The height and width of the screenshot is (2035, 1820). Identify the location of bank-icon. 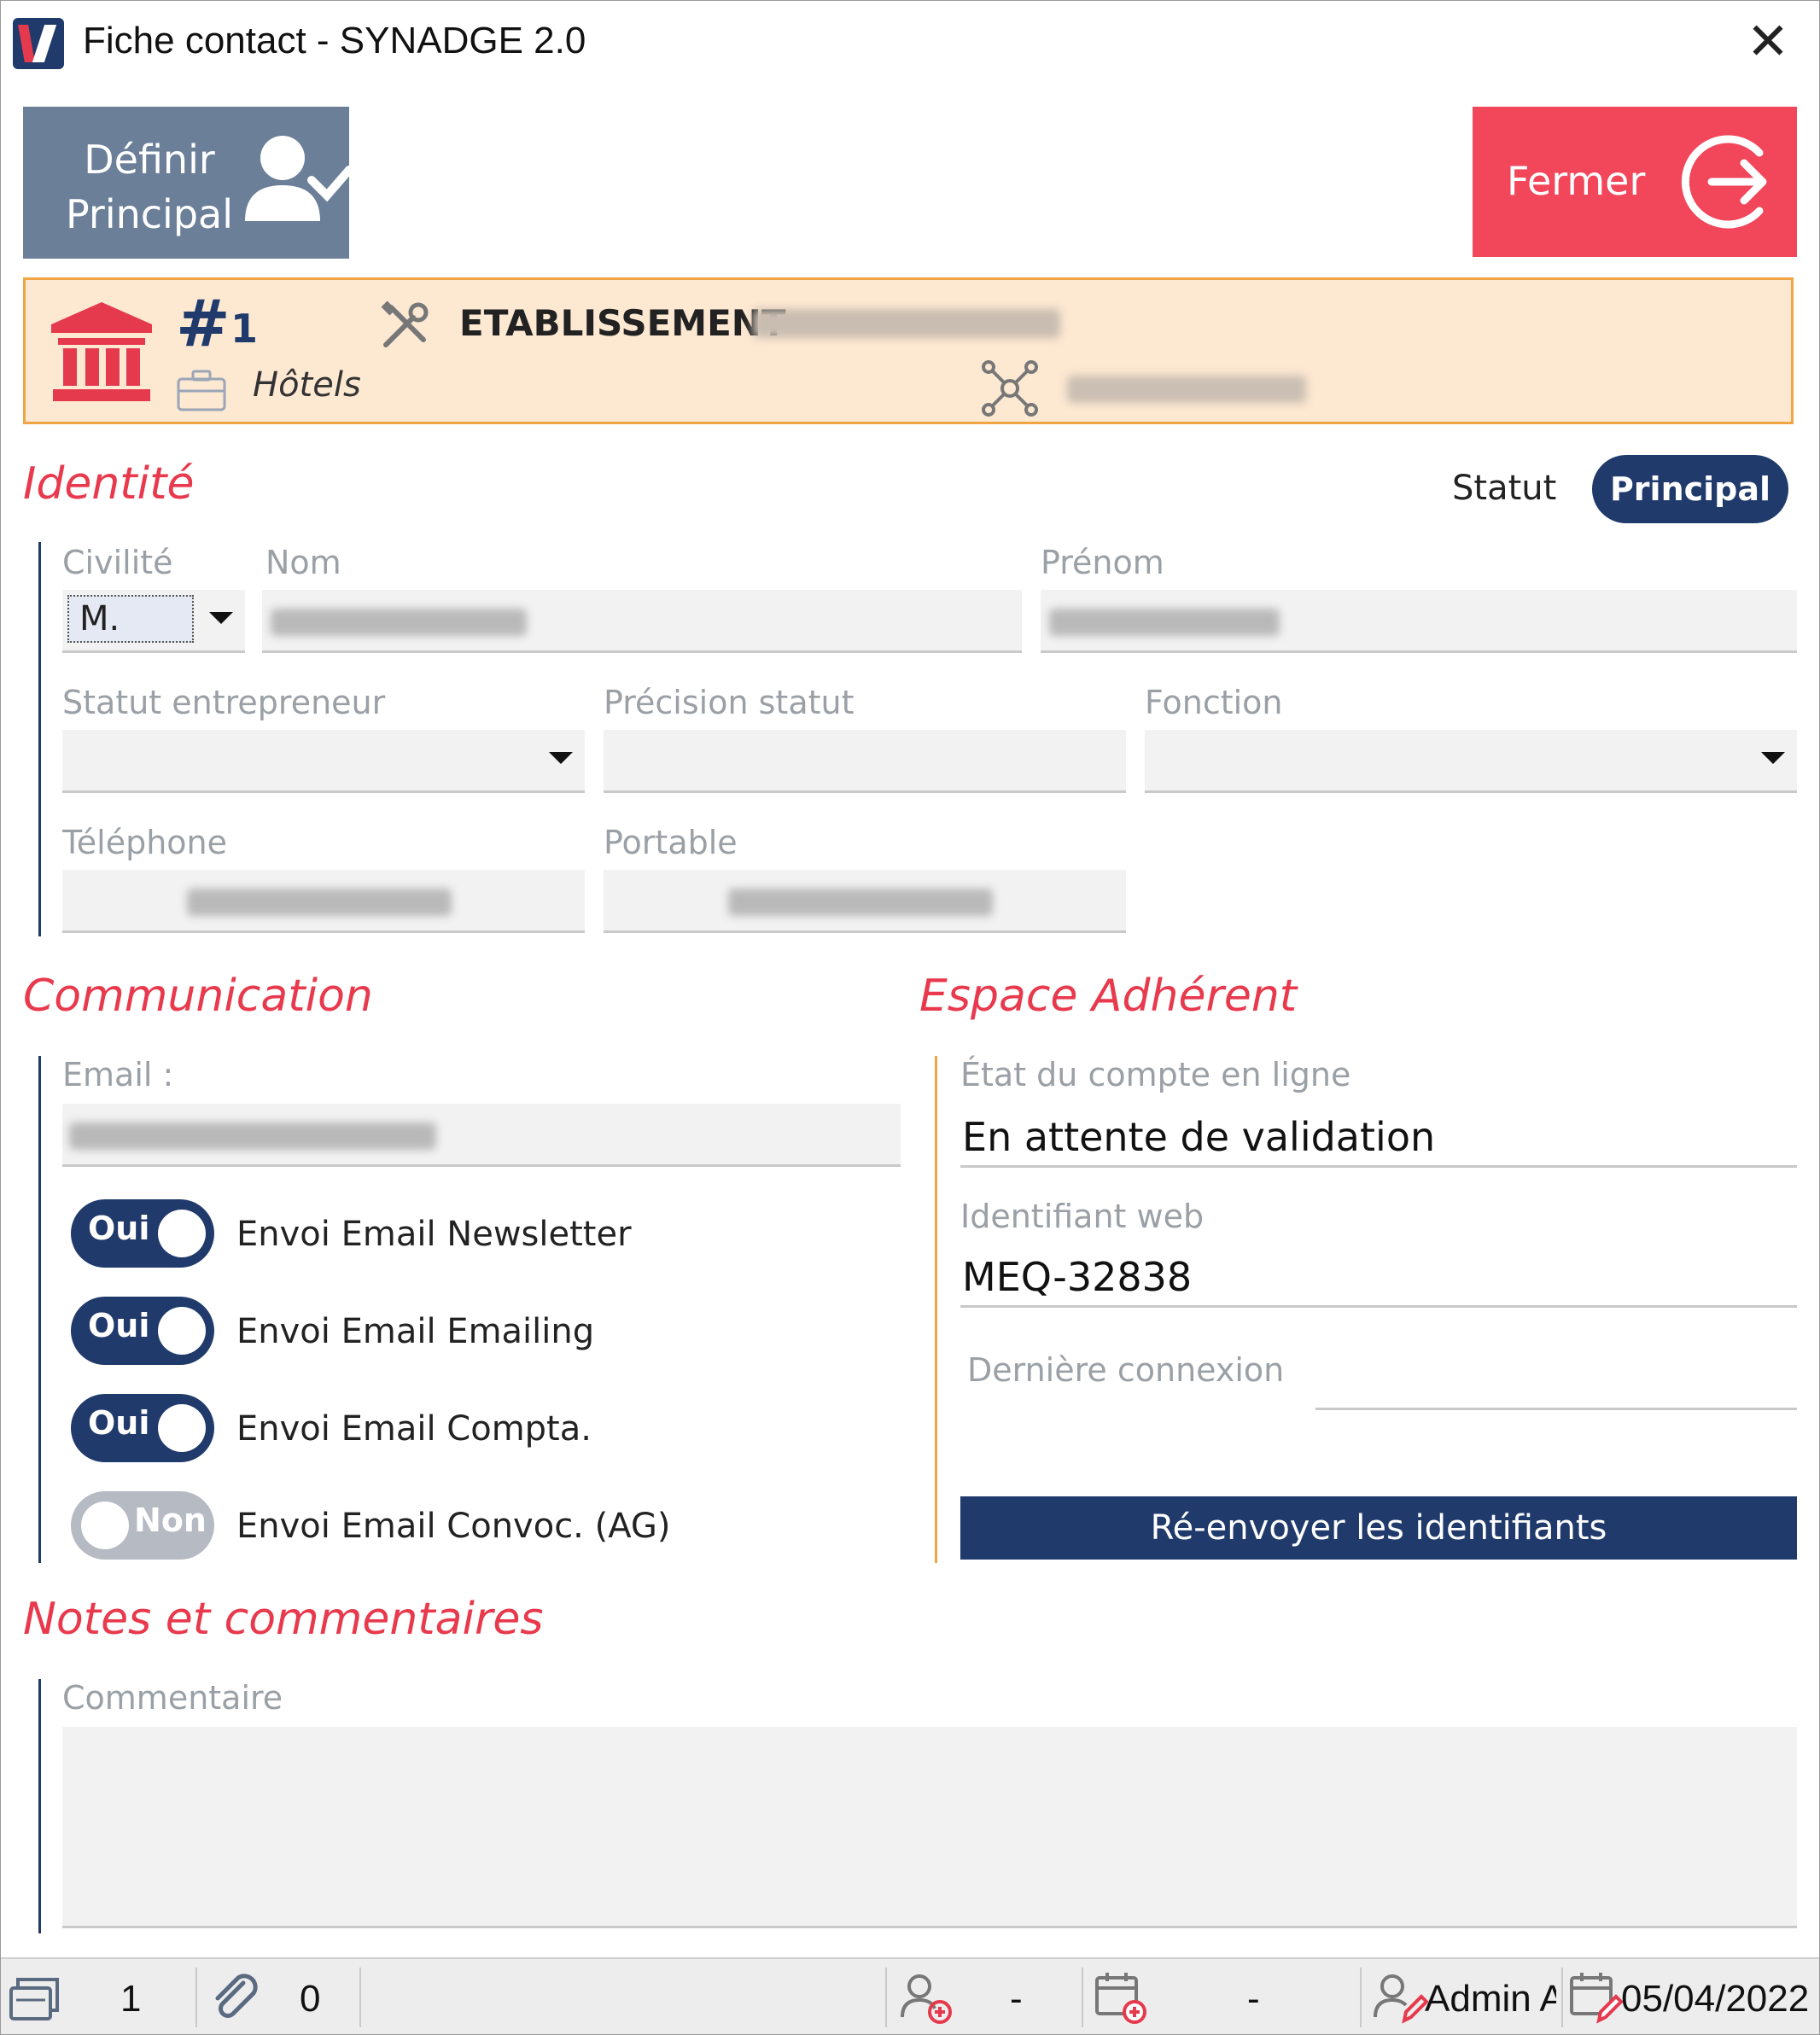
(101, 351).